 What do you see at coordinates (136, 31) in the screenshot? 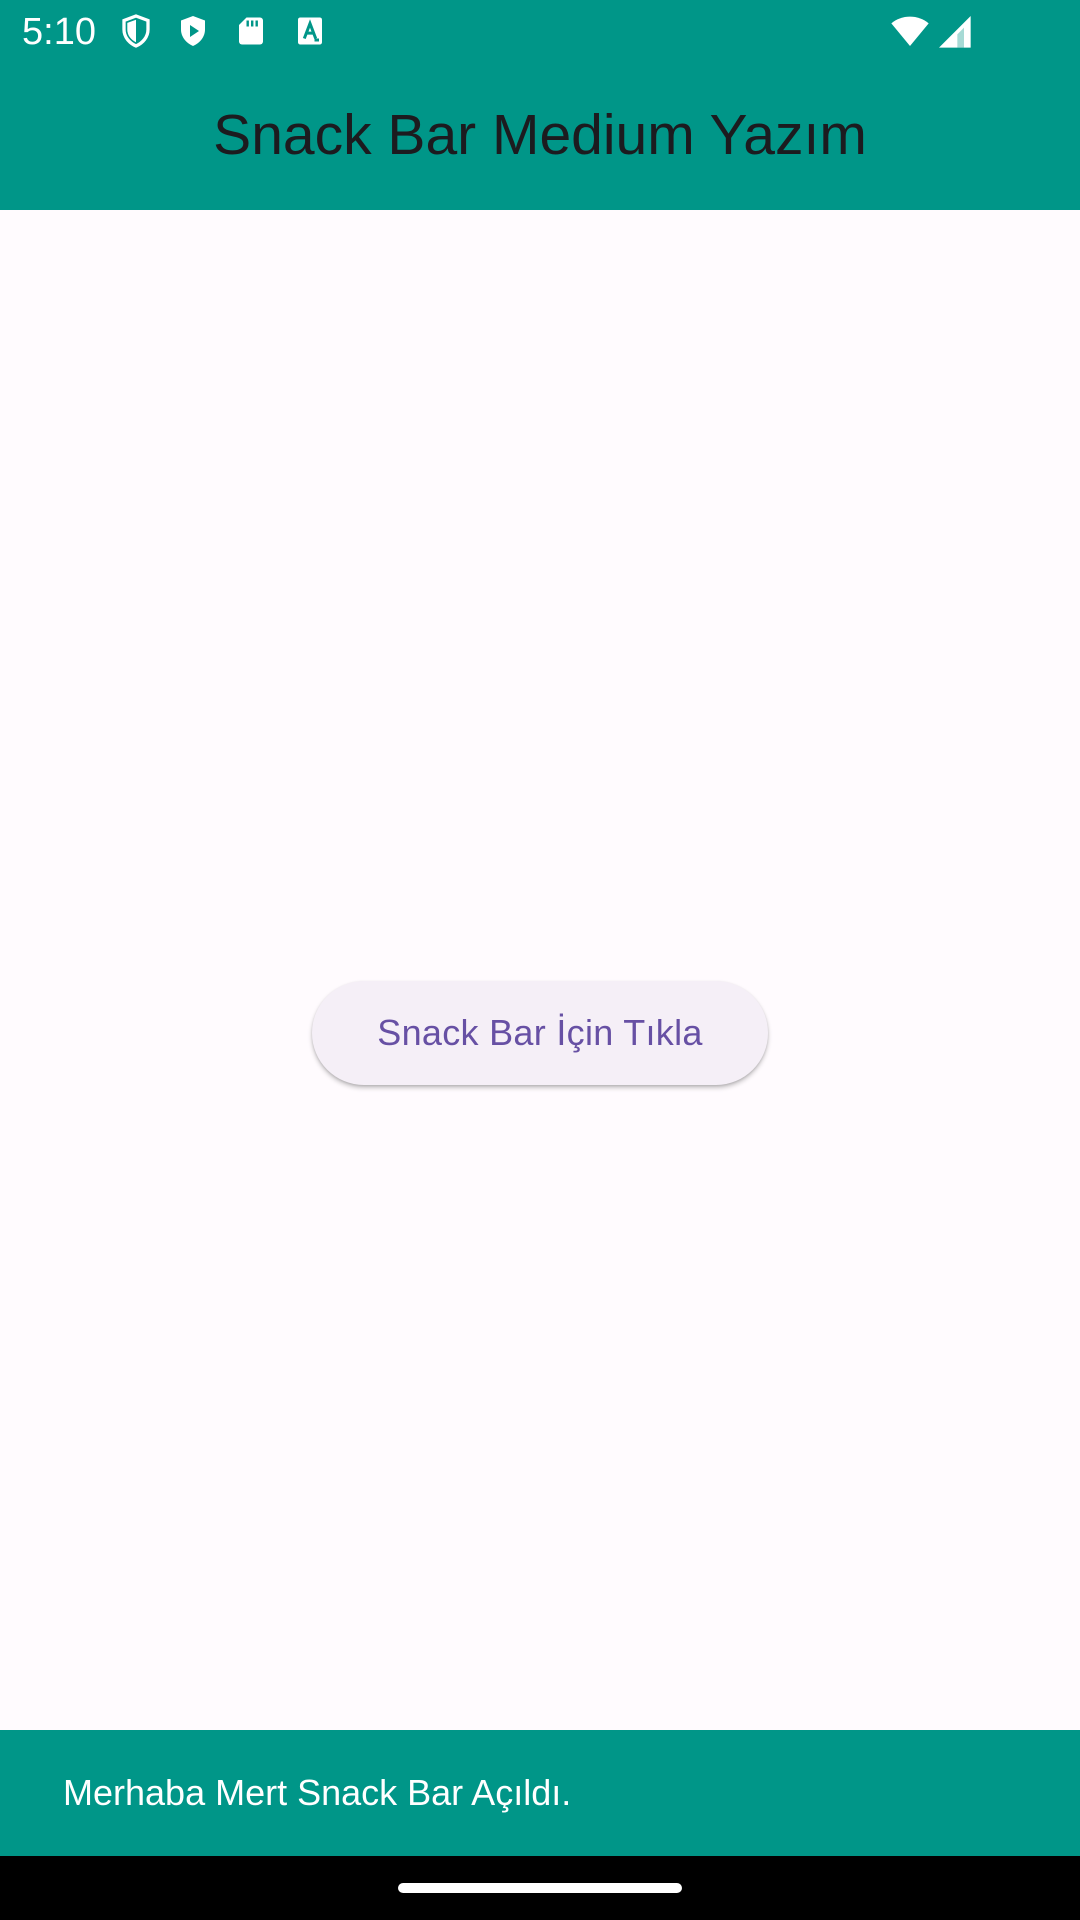
I see `shield-icon` at bounding box center [136, 31].